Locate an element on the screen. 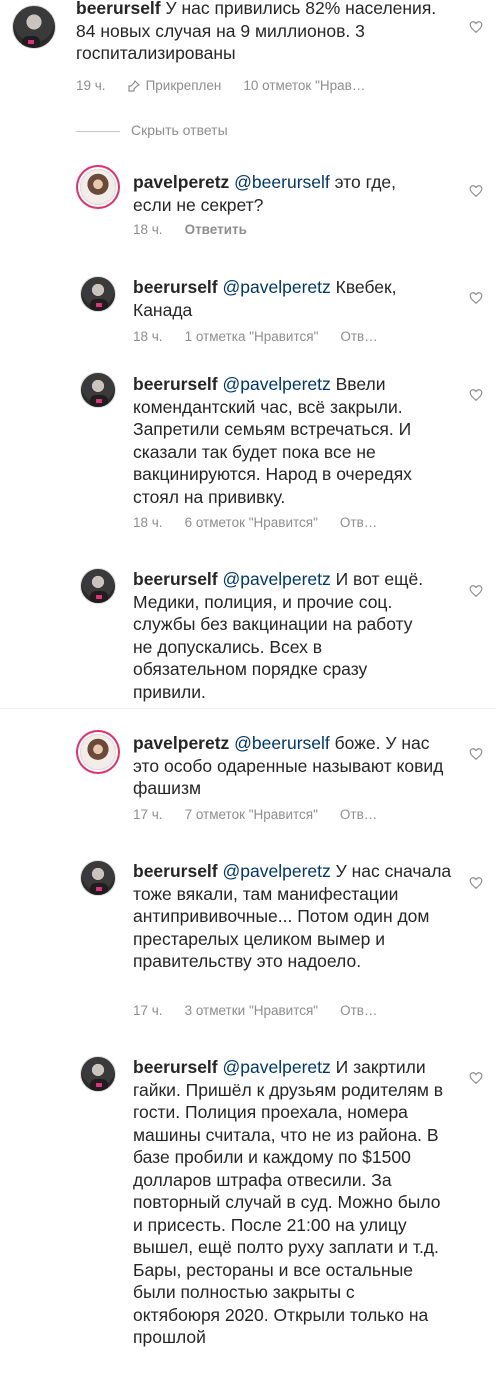 This screenshot has height=1375, width=496. comment-likes: 6 отметок "Нравится" is located at coordinates (251, 522).